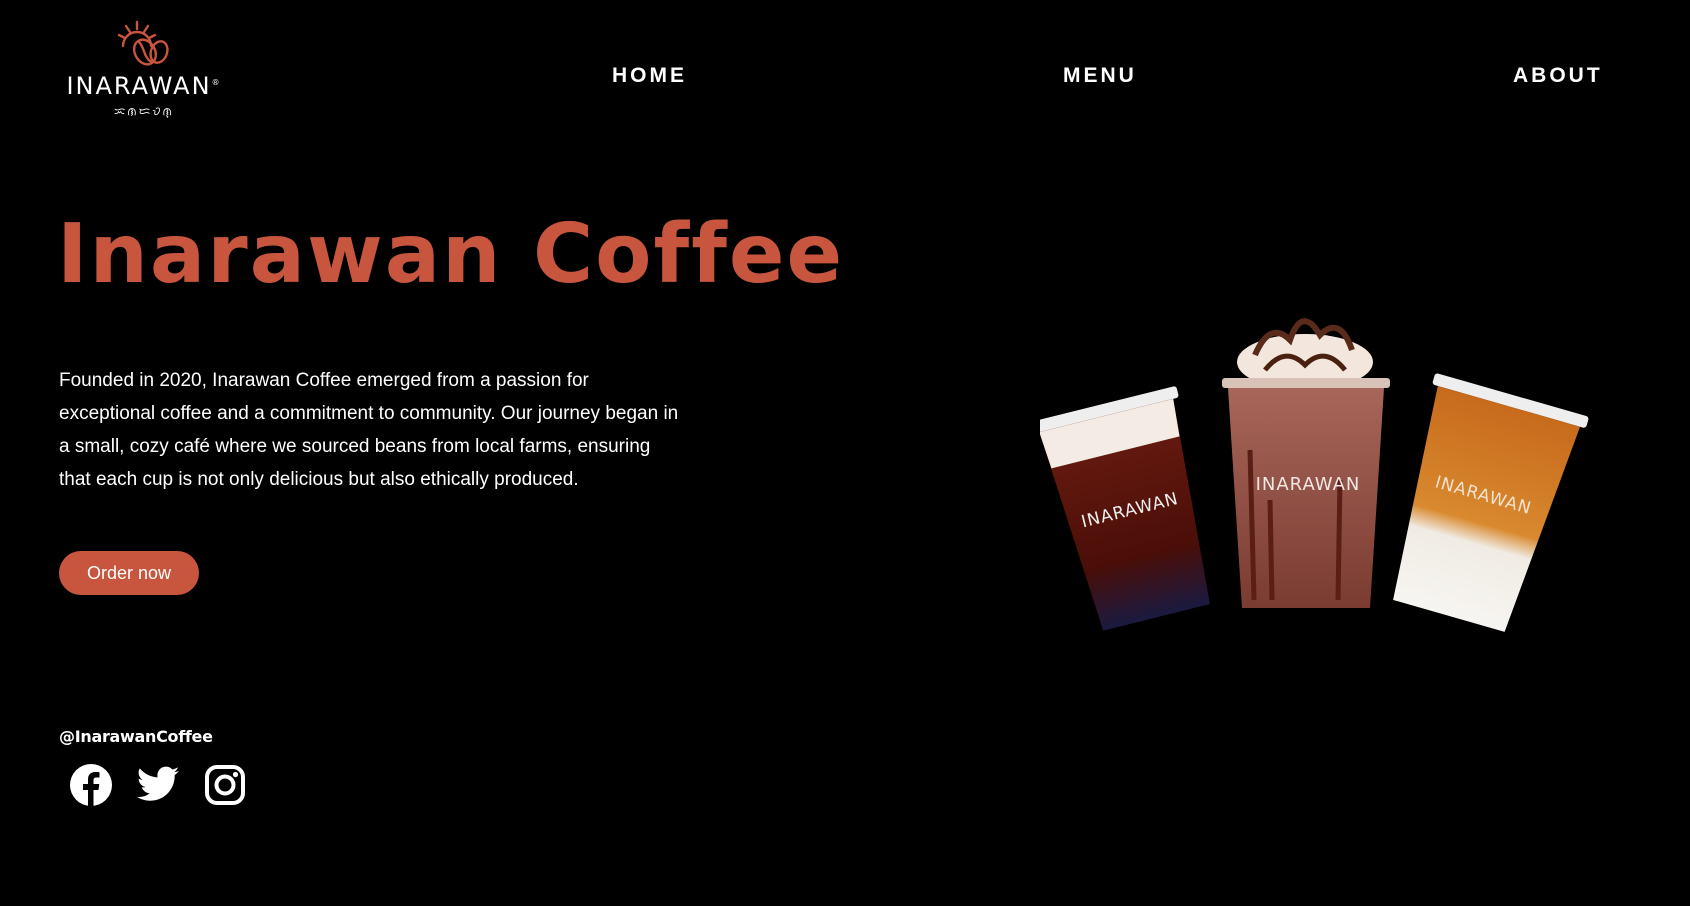 Image resolution: width=1690 pixels, height=906 pixels. I want to click on cup-label: INARAWAN, so click(1308, 484).